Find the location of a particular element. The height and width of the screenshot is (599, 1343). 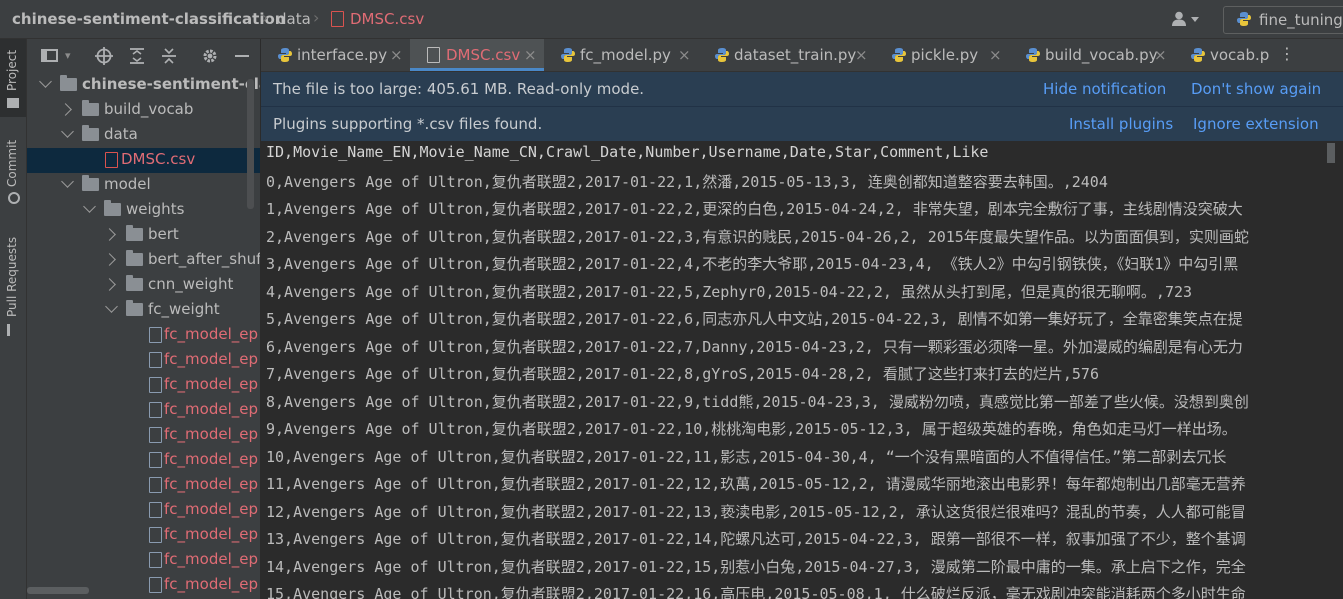

expand-all-icon is located at coordinates (137, 56).